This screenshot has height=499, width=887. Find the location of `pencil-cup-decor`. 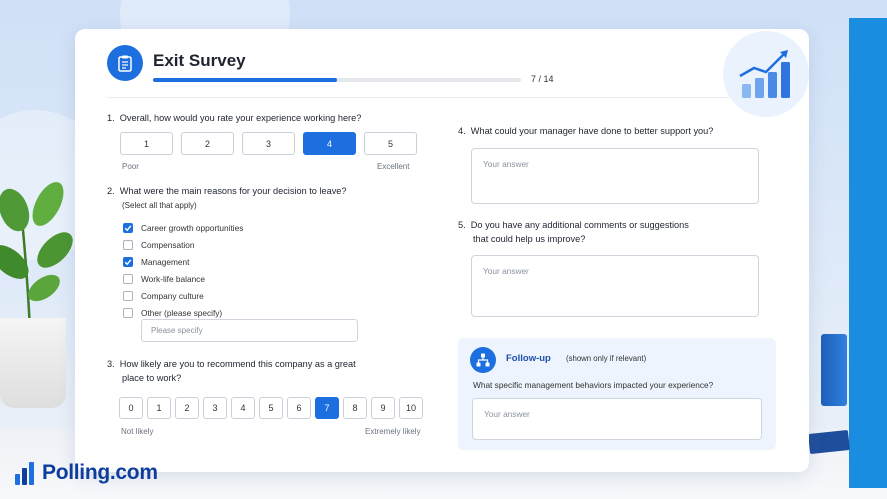

pencil-cup-decor is located at coordinates (834, 370).